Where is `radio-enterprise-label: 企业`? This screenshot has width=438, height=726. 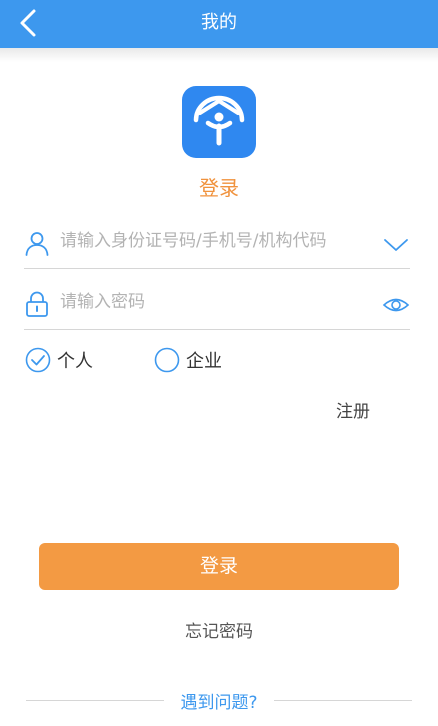 radio-enterprise-label: 企业 is located at coordinates (204, 361).